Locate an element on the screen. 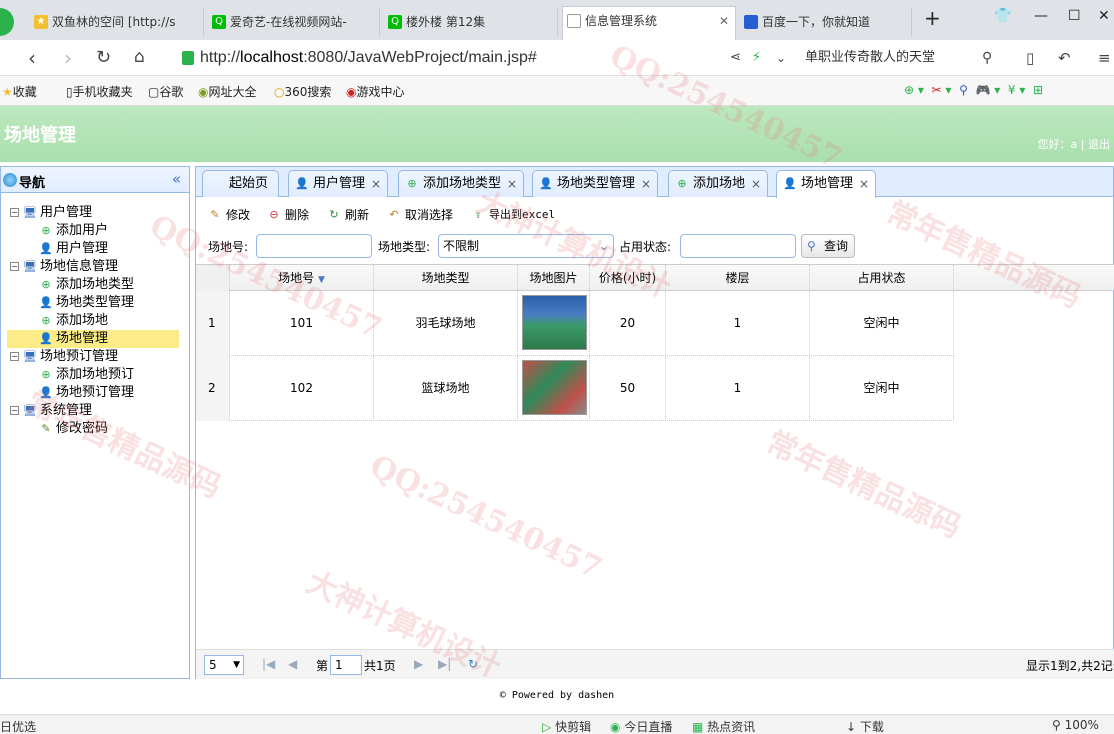 The image size is (1114, 734). column-header-floor: 楼层 is located at coordinates (738, 278).